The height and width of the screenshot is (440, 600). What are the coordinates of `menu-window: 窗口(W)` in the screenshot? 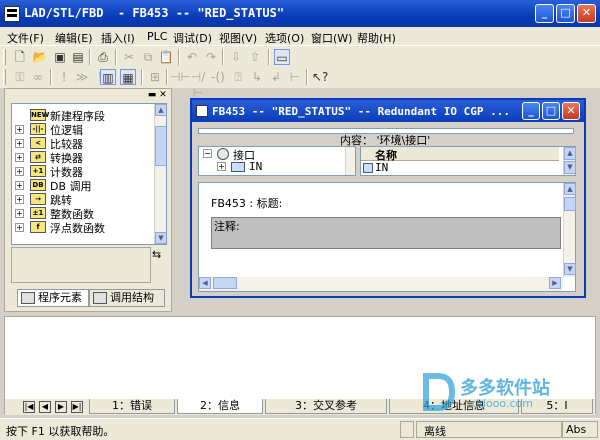 It's located at (331, 38).